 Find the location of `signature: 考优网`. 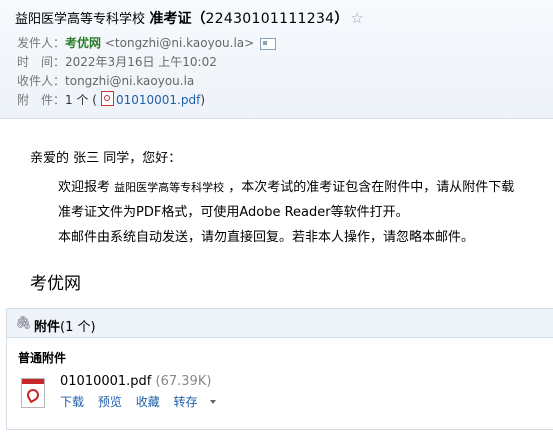

signature: 考优网 is located at coordinates (55, 284).